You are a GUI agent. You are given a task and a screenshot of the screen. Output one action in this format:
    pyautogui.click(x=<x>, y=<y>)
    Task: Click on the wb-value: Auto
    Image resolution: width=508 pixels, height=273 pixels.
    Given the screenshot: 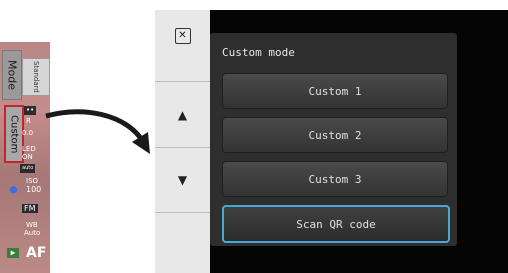 What is the action you would take?
    pyautogui.click(x=32, y=233)
    